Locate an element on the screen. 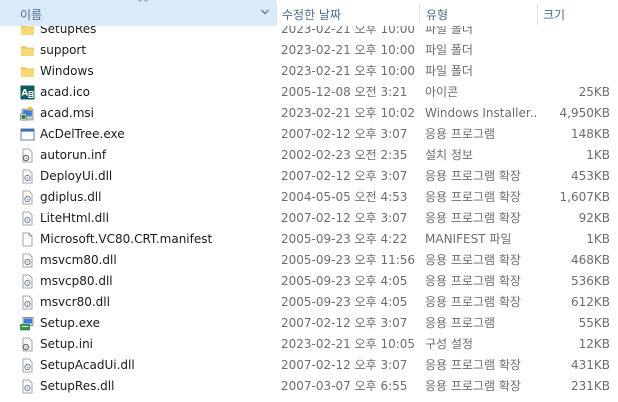  file-name: AcDelTree.exe is located at coordinates (82, 134).